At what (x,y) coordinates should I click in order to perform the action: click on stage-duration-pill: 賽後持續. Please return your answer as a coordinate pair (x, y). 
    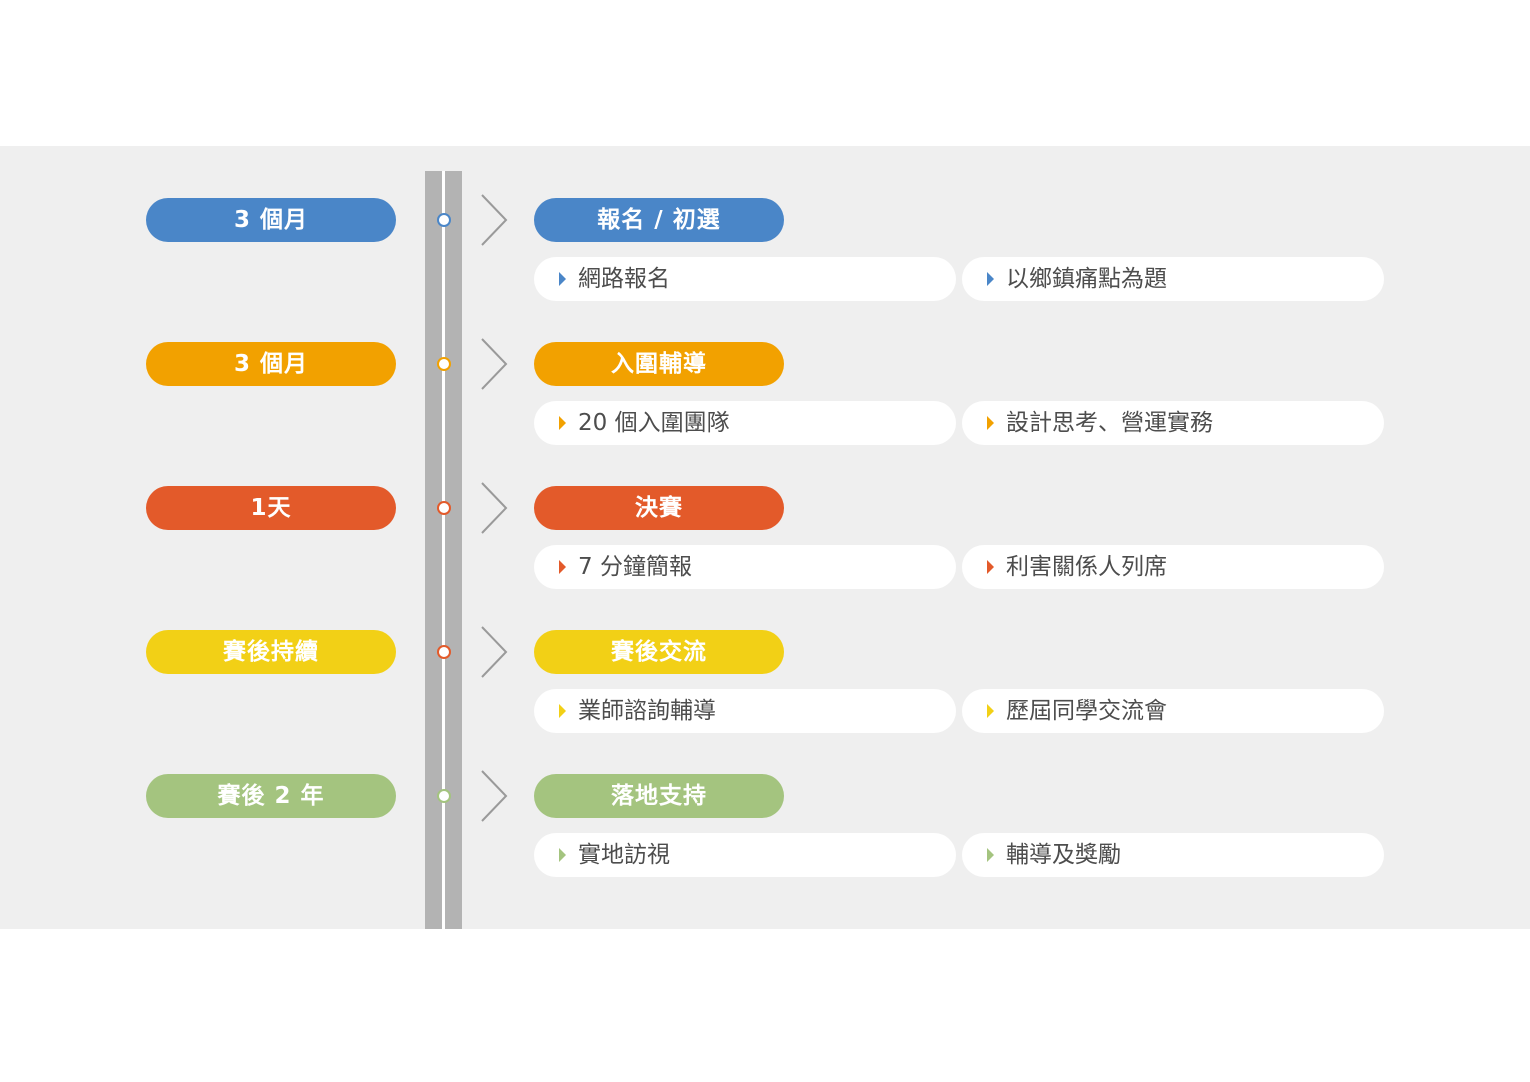
    Looking at the image, I should click on (271, 652).